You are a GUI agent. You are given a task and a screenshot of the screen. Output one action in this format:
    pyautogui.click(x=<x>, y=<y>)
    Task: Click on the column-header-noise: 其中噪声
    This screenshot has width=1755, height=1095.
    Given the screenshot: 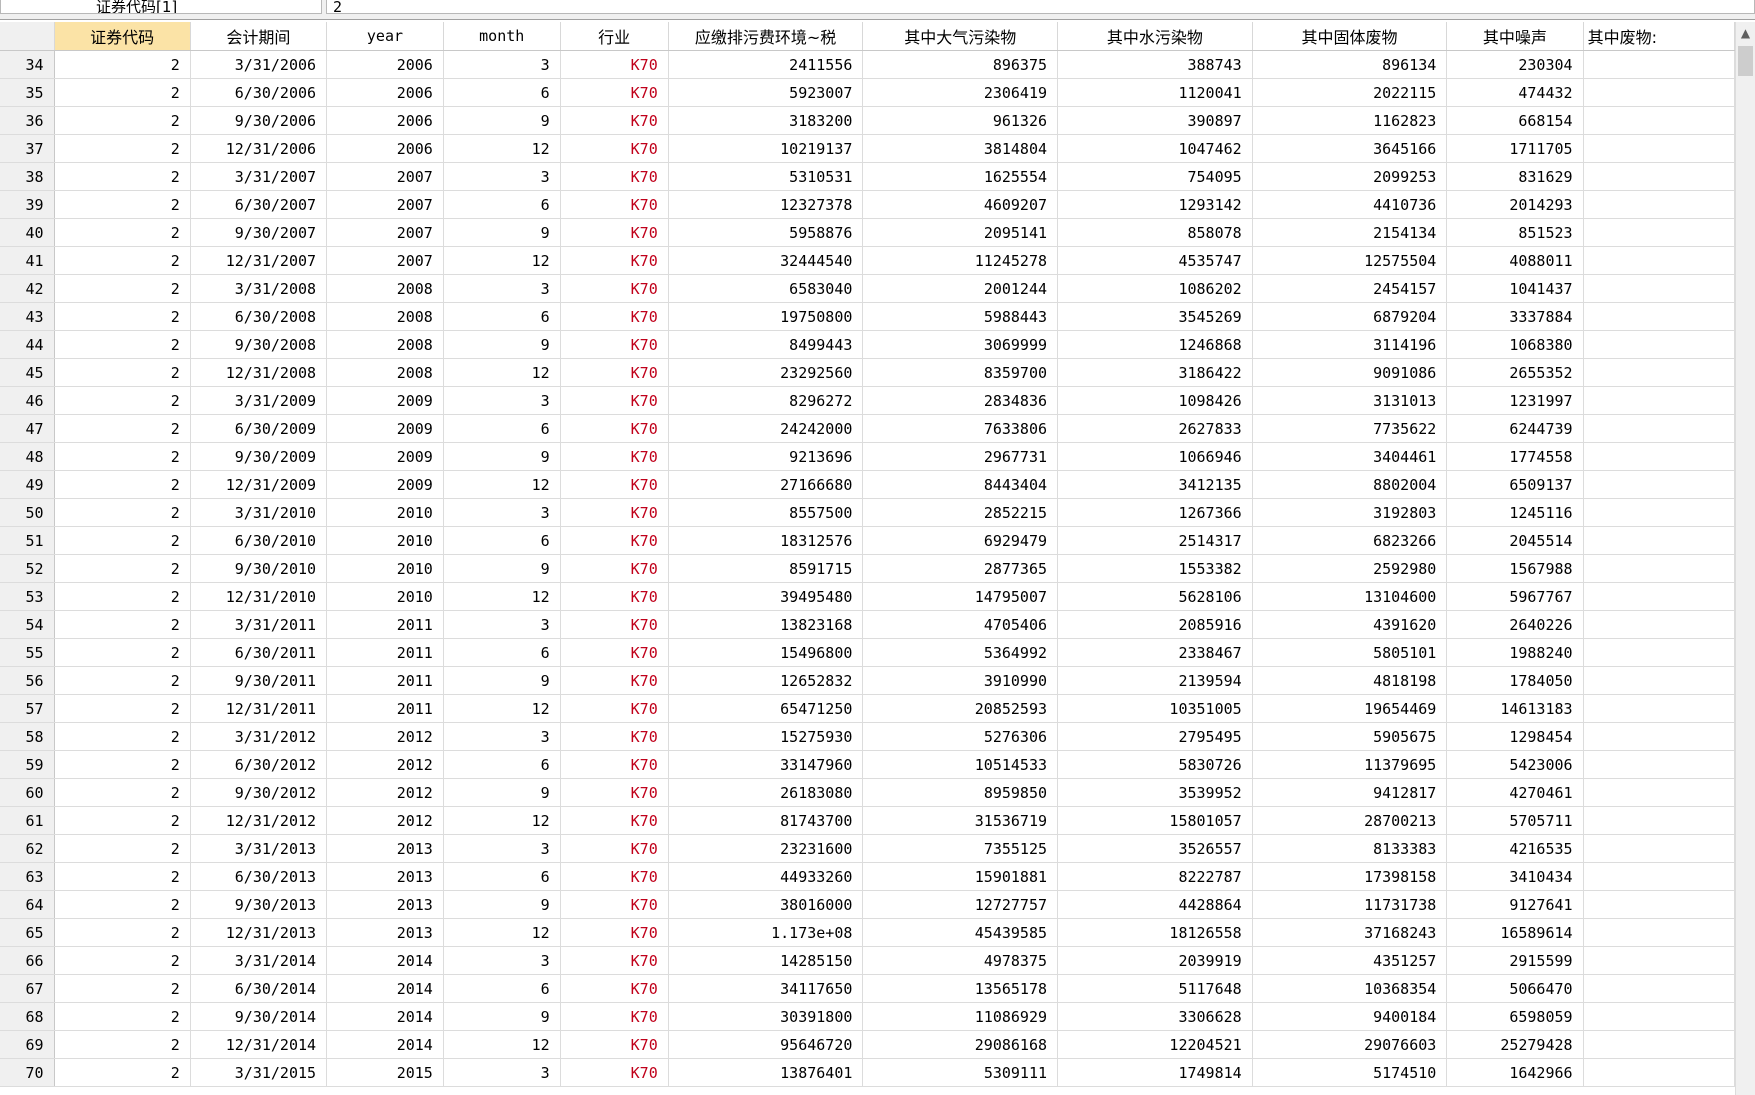 What is the action you would take?
    pyautogui.click(x=1515, y=36)
    